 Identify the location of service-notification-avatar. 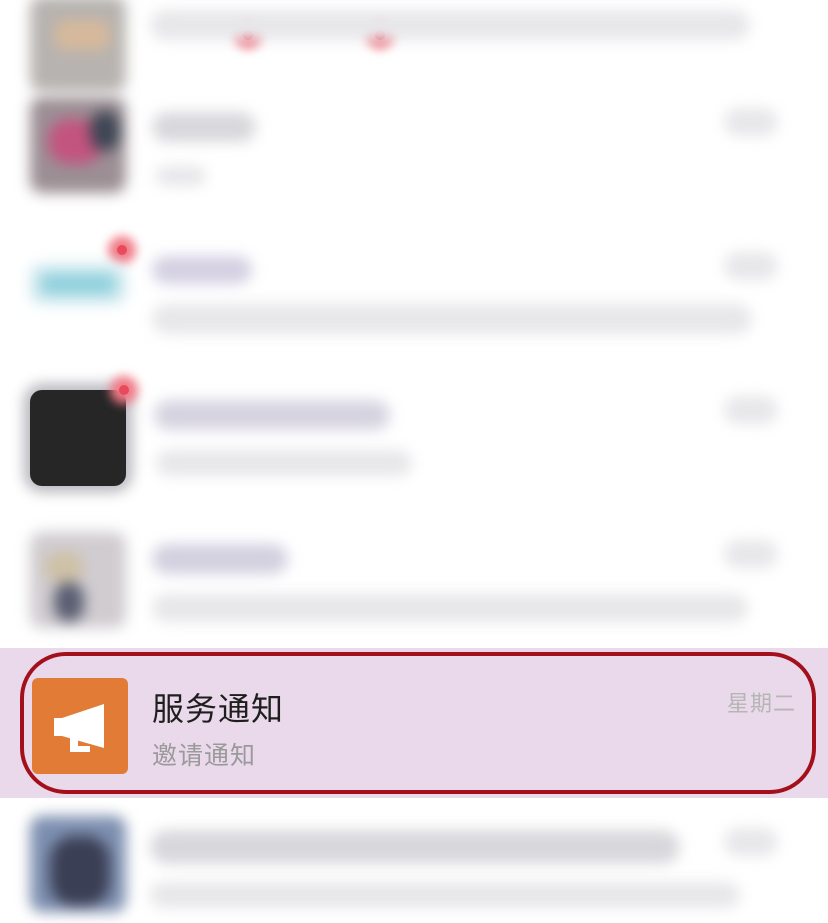
(80, 726).